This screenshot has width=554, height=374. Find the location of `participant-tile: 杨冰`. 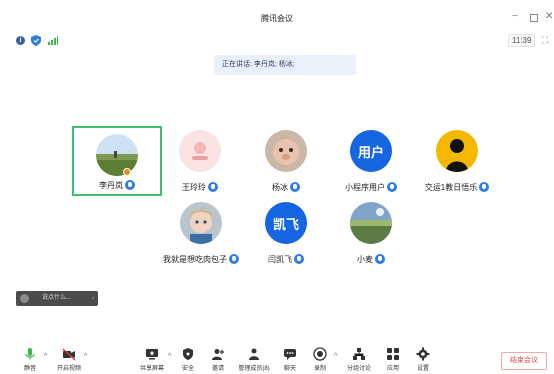

participant-tile: 杨冰 is located at coordinates (286, 165).